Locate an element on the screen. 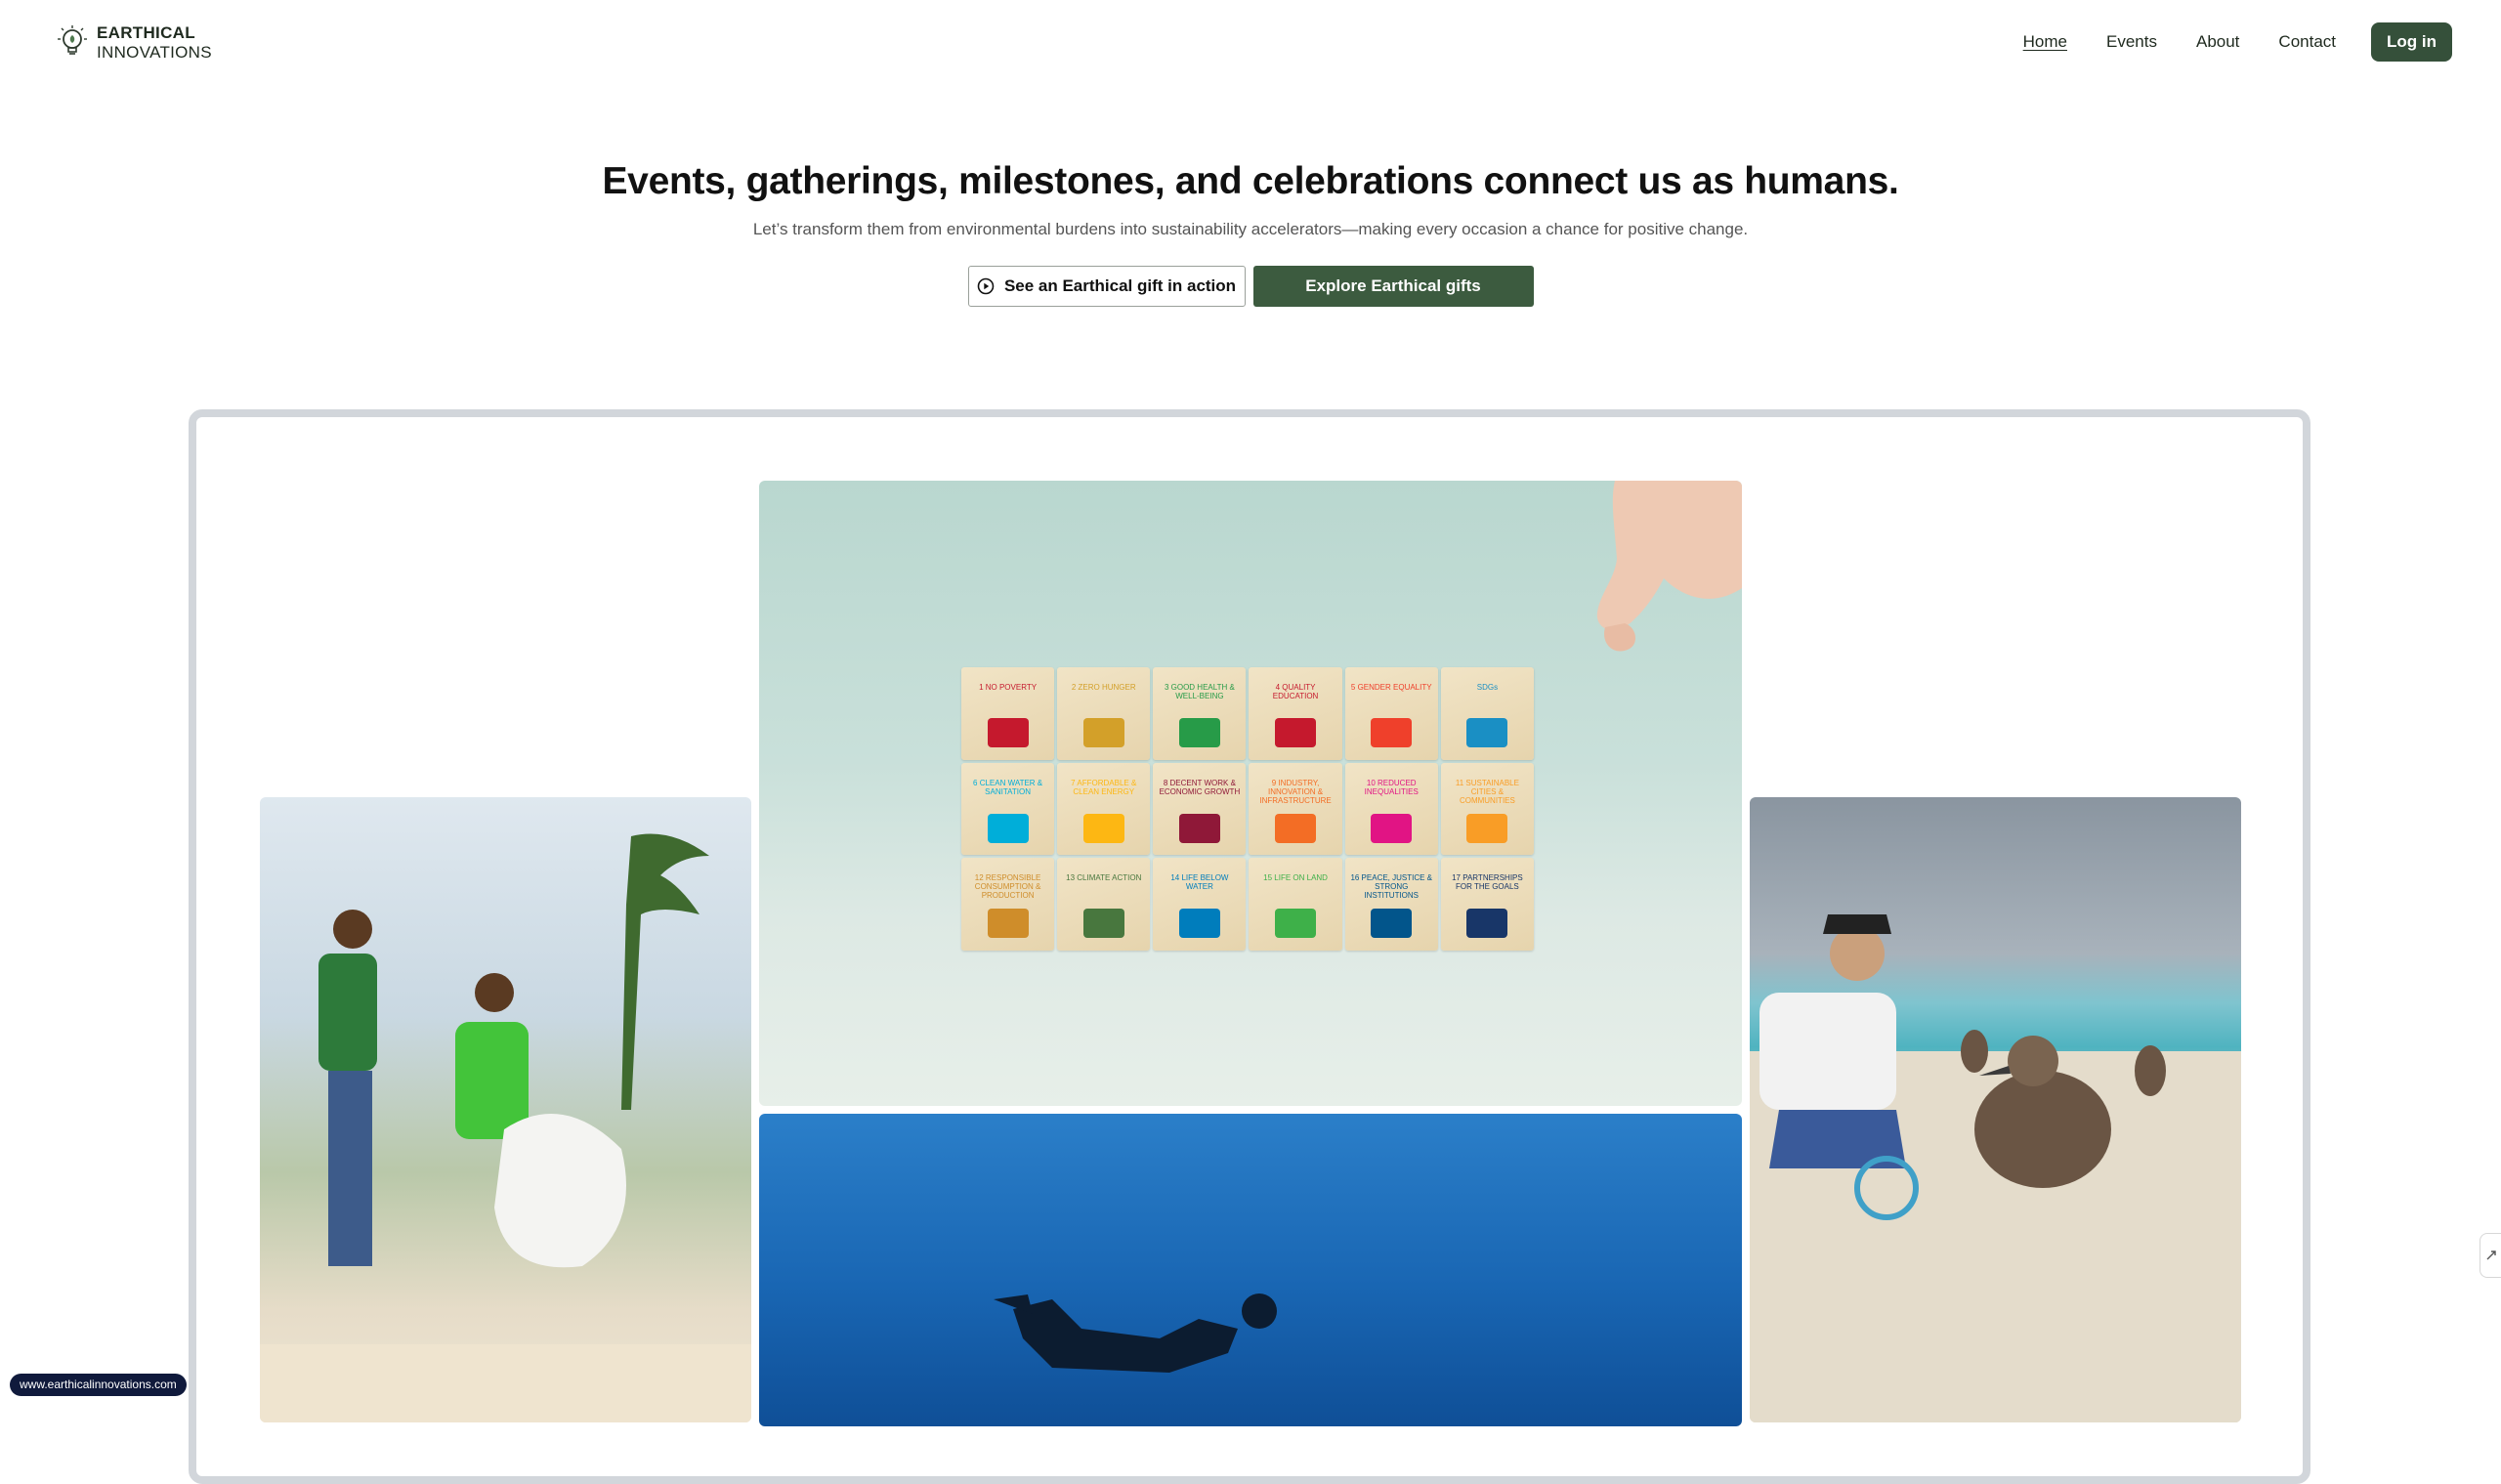 Image resolution: width=2501 pixels, height=1484 pixels. sdg-block-label: 1 NO POVERTY is located at coordinates (1008, 687).